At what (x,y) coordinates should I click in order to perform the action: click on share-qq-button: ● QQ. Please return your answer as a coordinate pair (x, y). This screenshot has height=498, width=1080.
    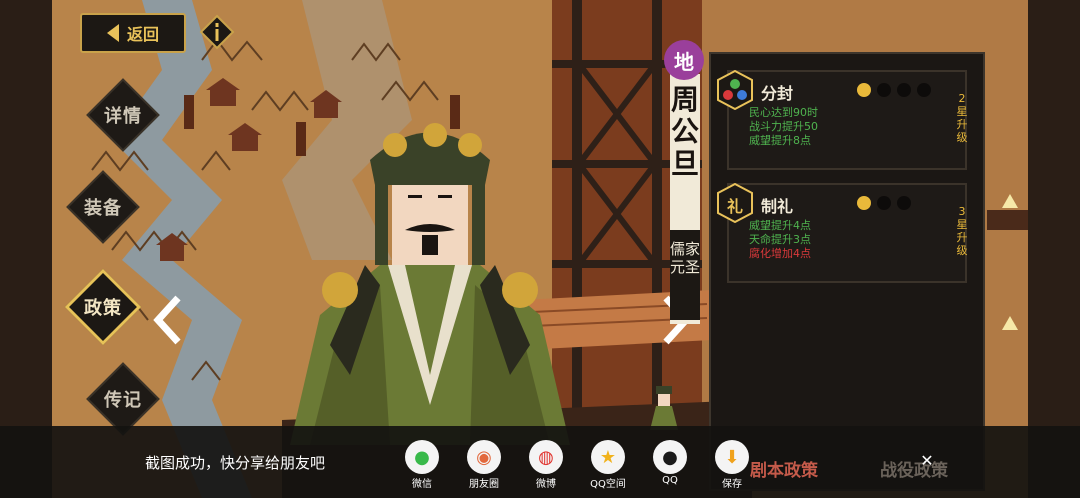
    Looking at the image, I should click on (670, 465).